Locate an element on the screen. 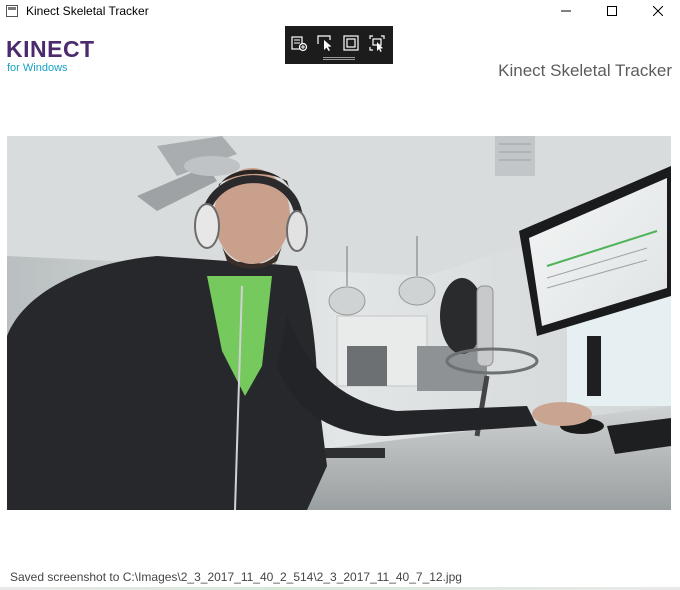  title-bar: Kinect Skeletal Tracker is located at coordinates (340, 11).